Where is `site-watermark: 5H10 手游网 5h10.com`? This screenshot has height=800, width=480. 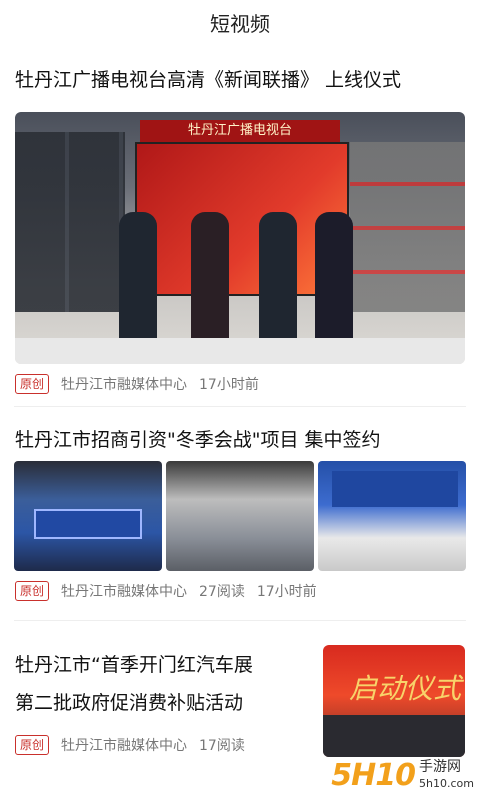 site-watermark: 5H10 手游网 5h10.com is located at coordinates (399, 775).